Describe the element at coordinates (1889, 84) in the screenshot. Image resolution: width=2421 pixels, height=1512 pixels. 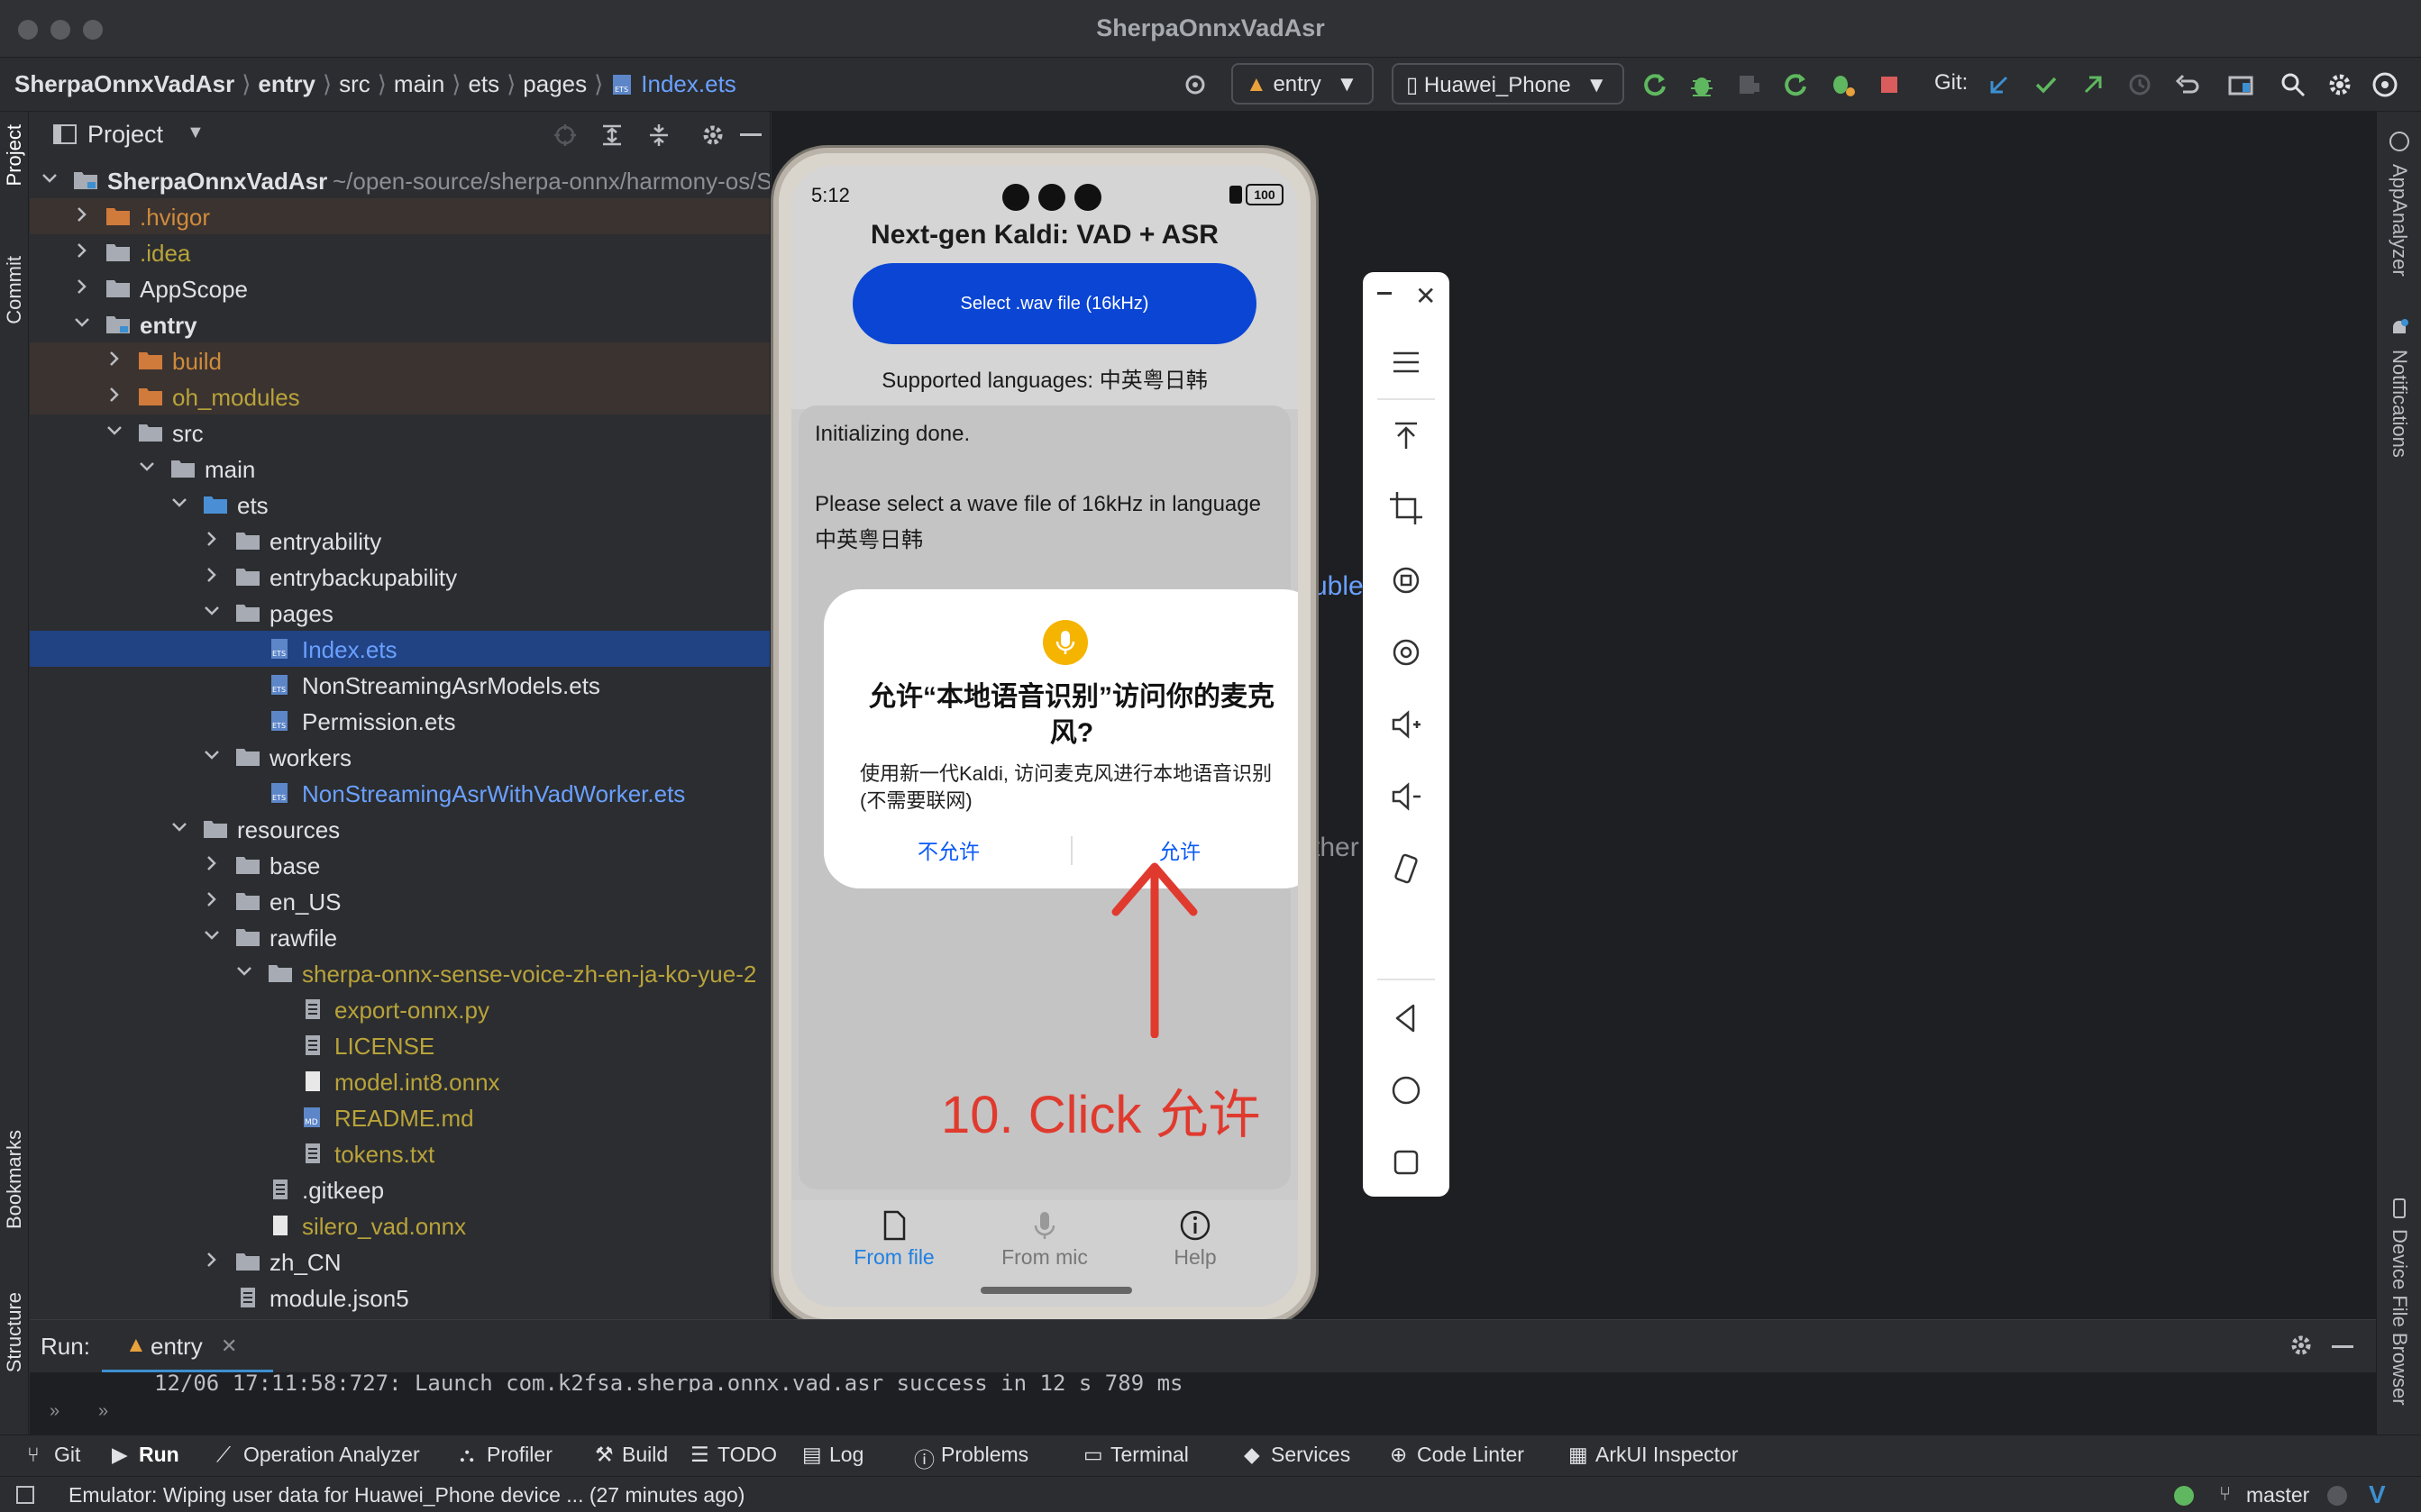
I see `stop-icon` at that location.